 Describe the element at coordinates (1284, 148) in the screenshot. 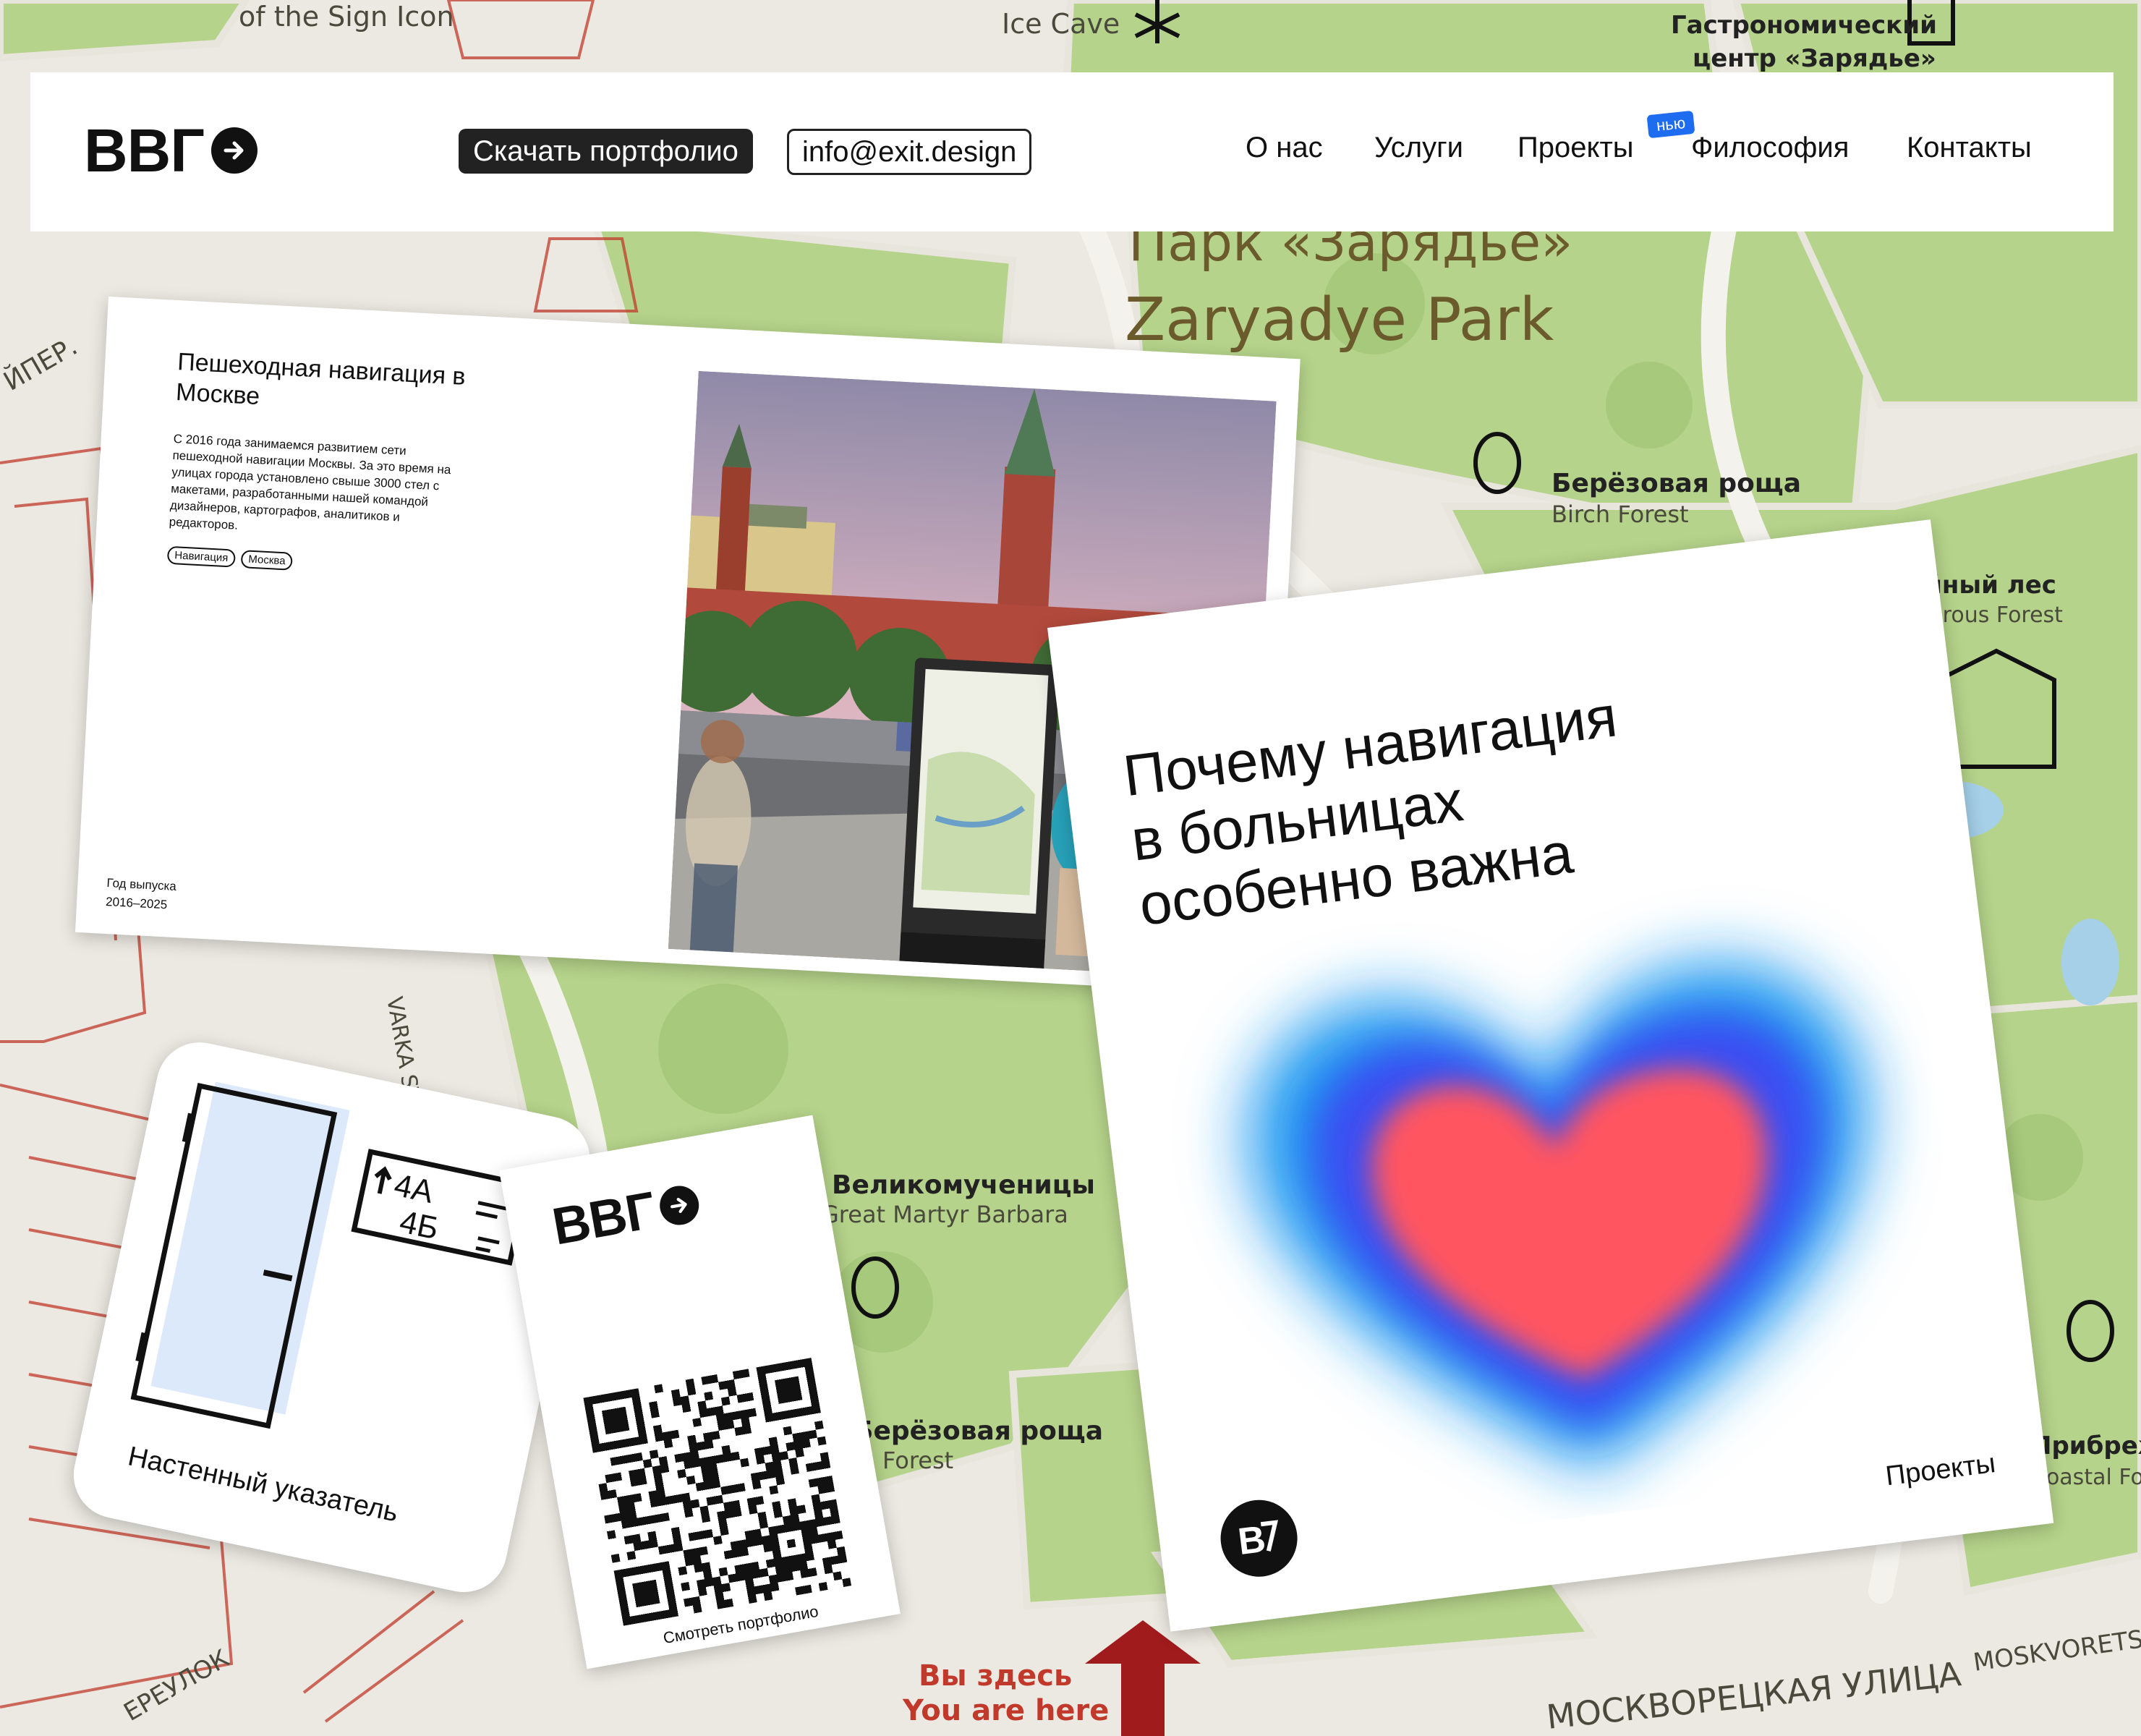

I see `nav-about: О нас` at that location.